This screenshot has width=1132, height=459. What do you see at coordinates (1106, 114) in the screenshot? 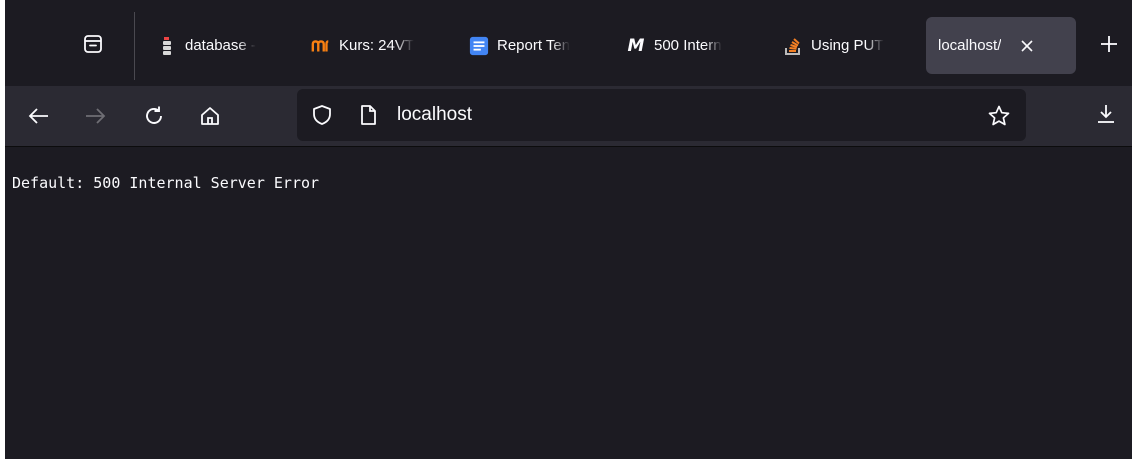
I see `download-icon` at bounding box center [1106, 114].